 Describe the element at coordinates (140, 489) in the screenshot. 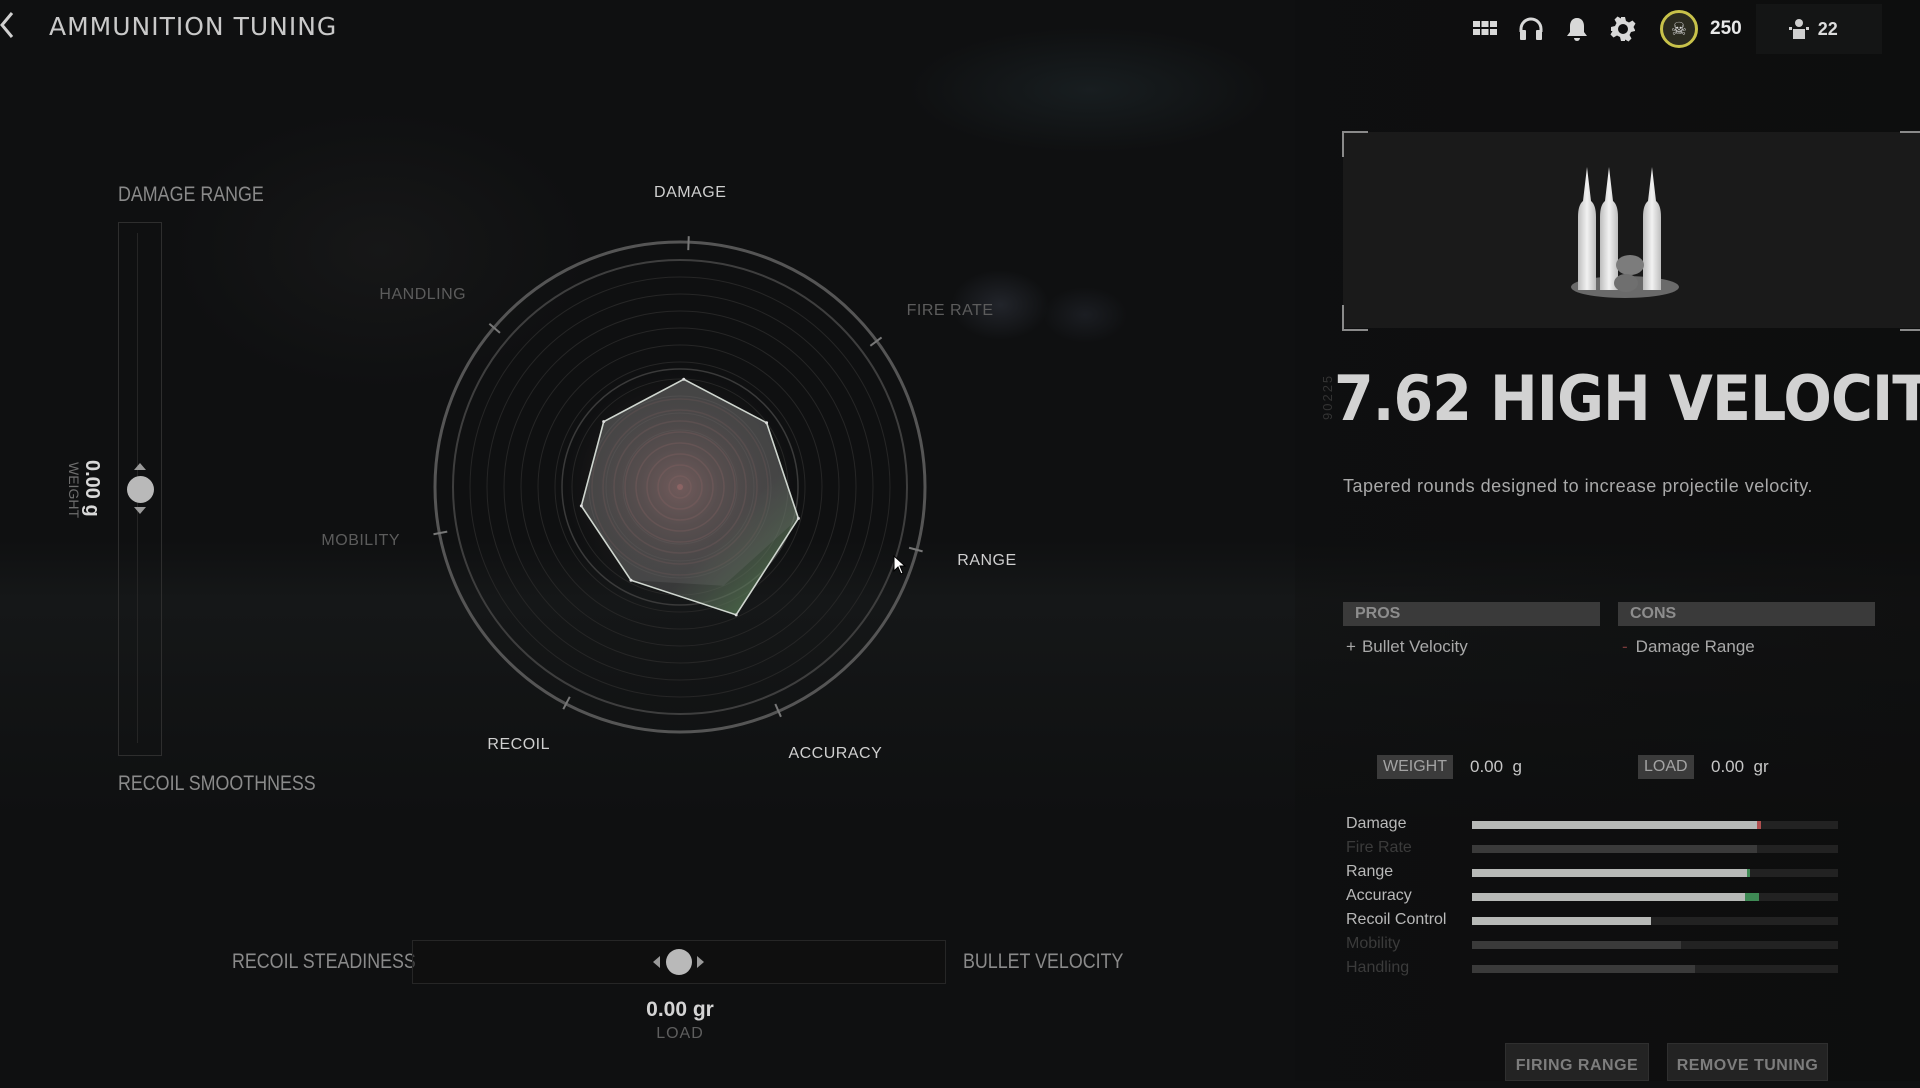

I see `vertical-tuning-thumb` at that location.